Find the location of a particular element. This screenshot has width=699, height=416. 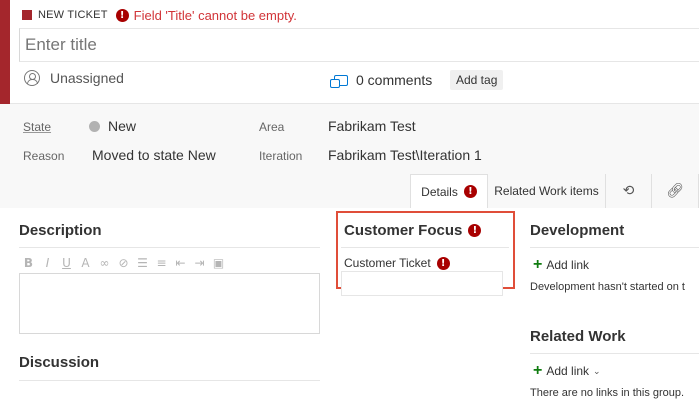

link-icon: ∞ is located at coordinates (104, 263).